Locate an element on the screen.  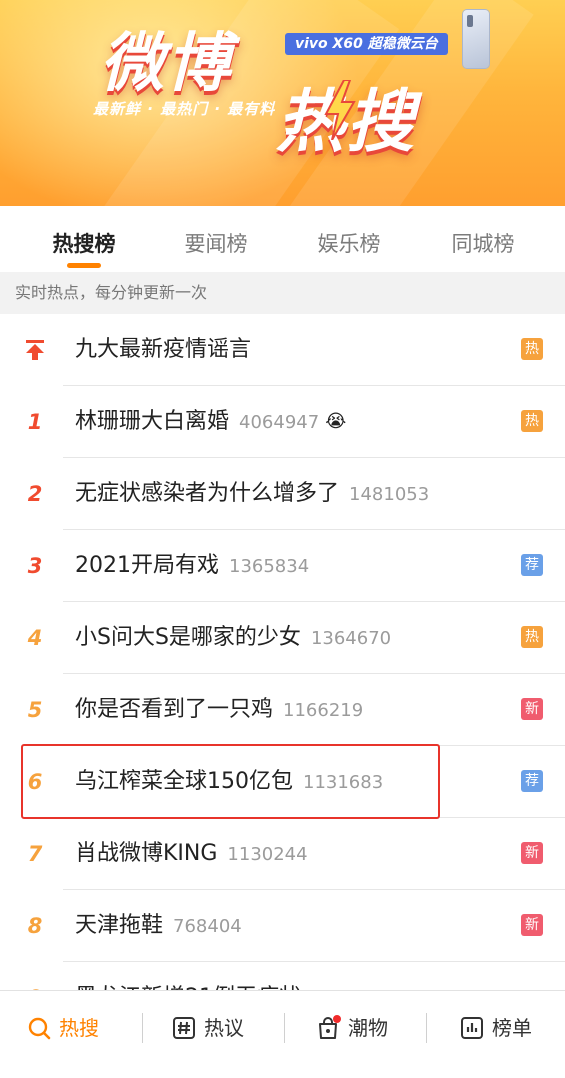
rank-number: 5 is located at coordinates (35, 710).